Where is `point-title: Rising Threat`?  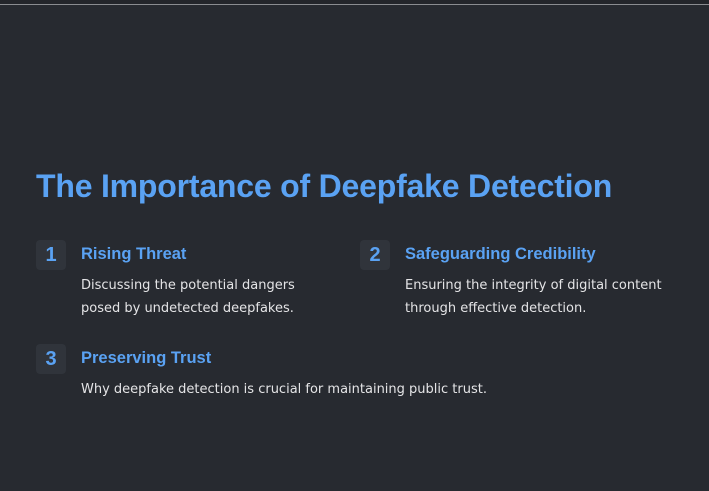
point-title: Rising Threat is located at coordinates (134, 254).